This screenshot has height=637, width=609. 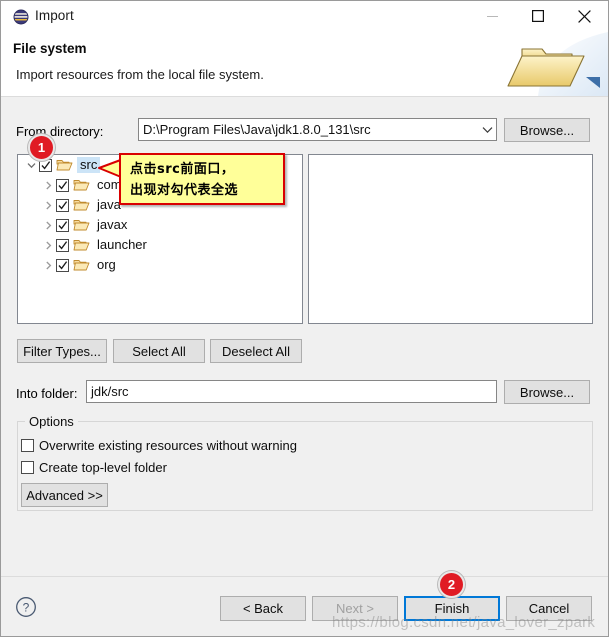 I want to click on back-button: < Back, so click(x=263, y=608).